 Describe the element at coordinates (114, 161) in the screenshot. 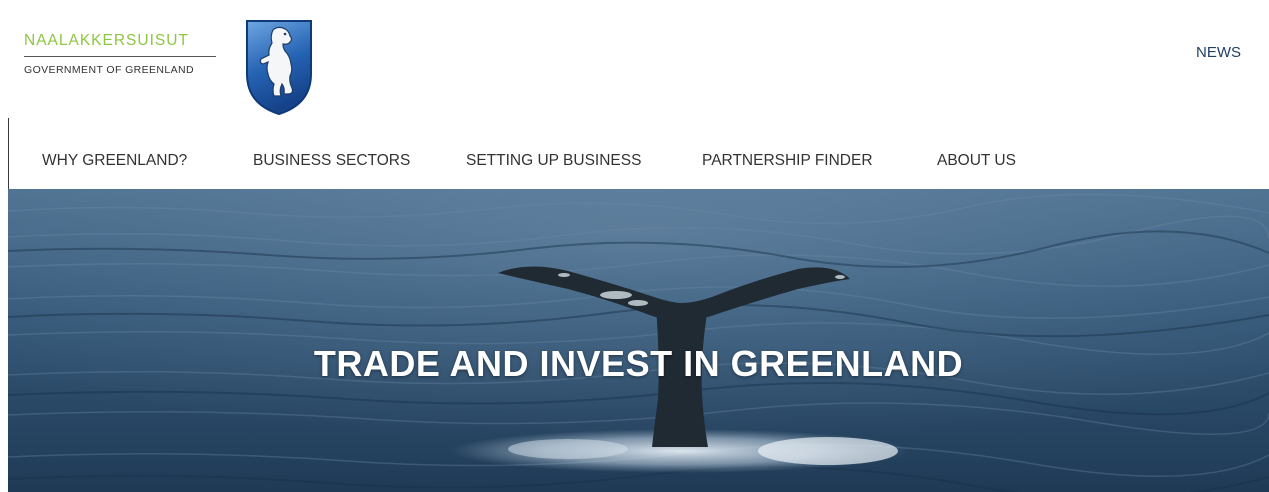

I see `nav-item-why-greenland: WHY GREENLAND?` at that location.